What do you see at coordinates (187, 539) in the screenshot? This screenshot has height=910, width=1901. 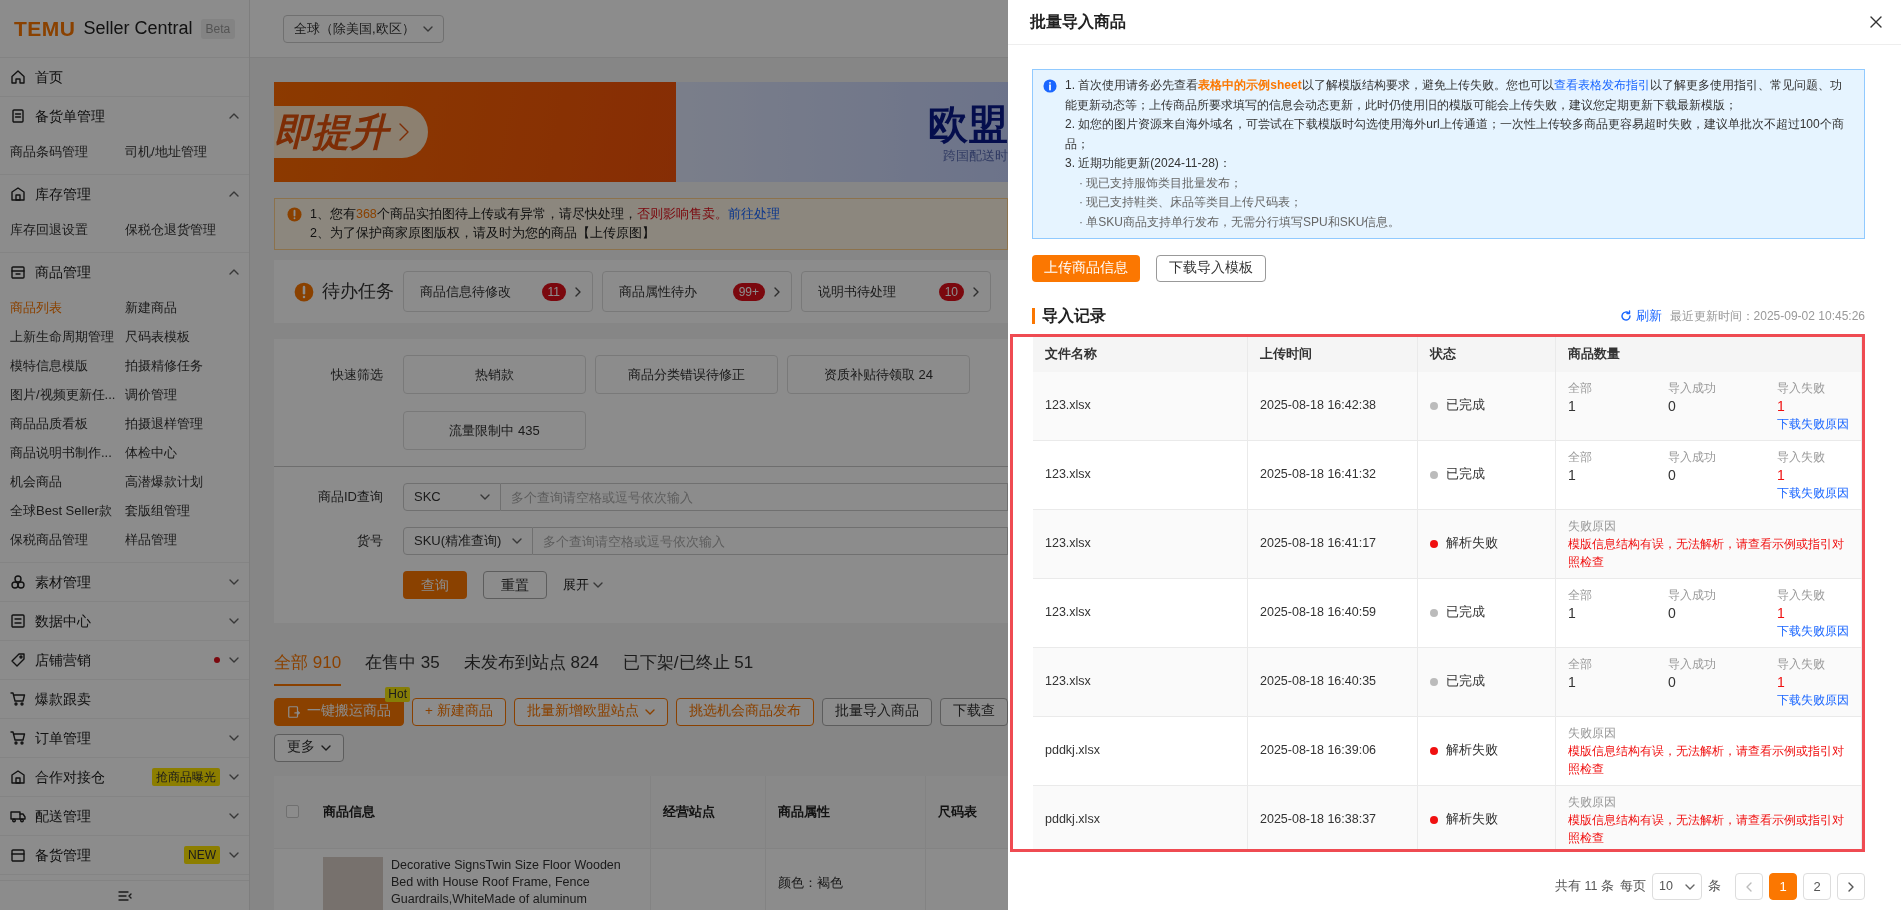 I see `submenu-item: 样品管理` at bounding box center [187, 539].